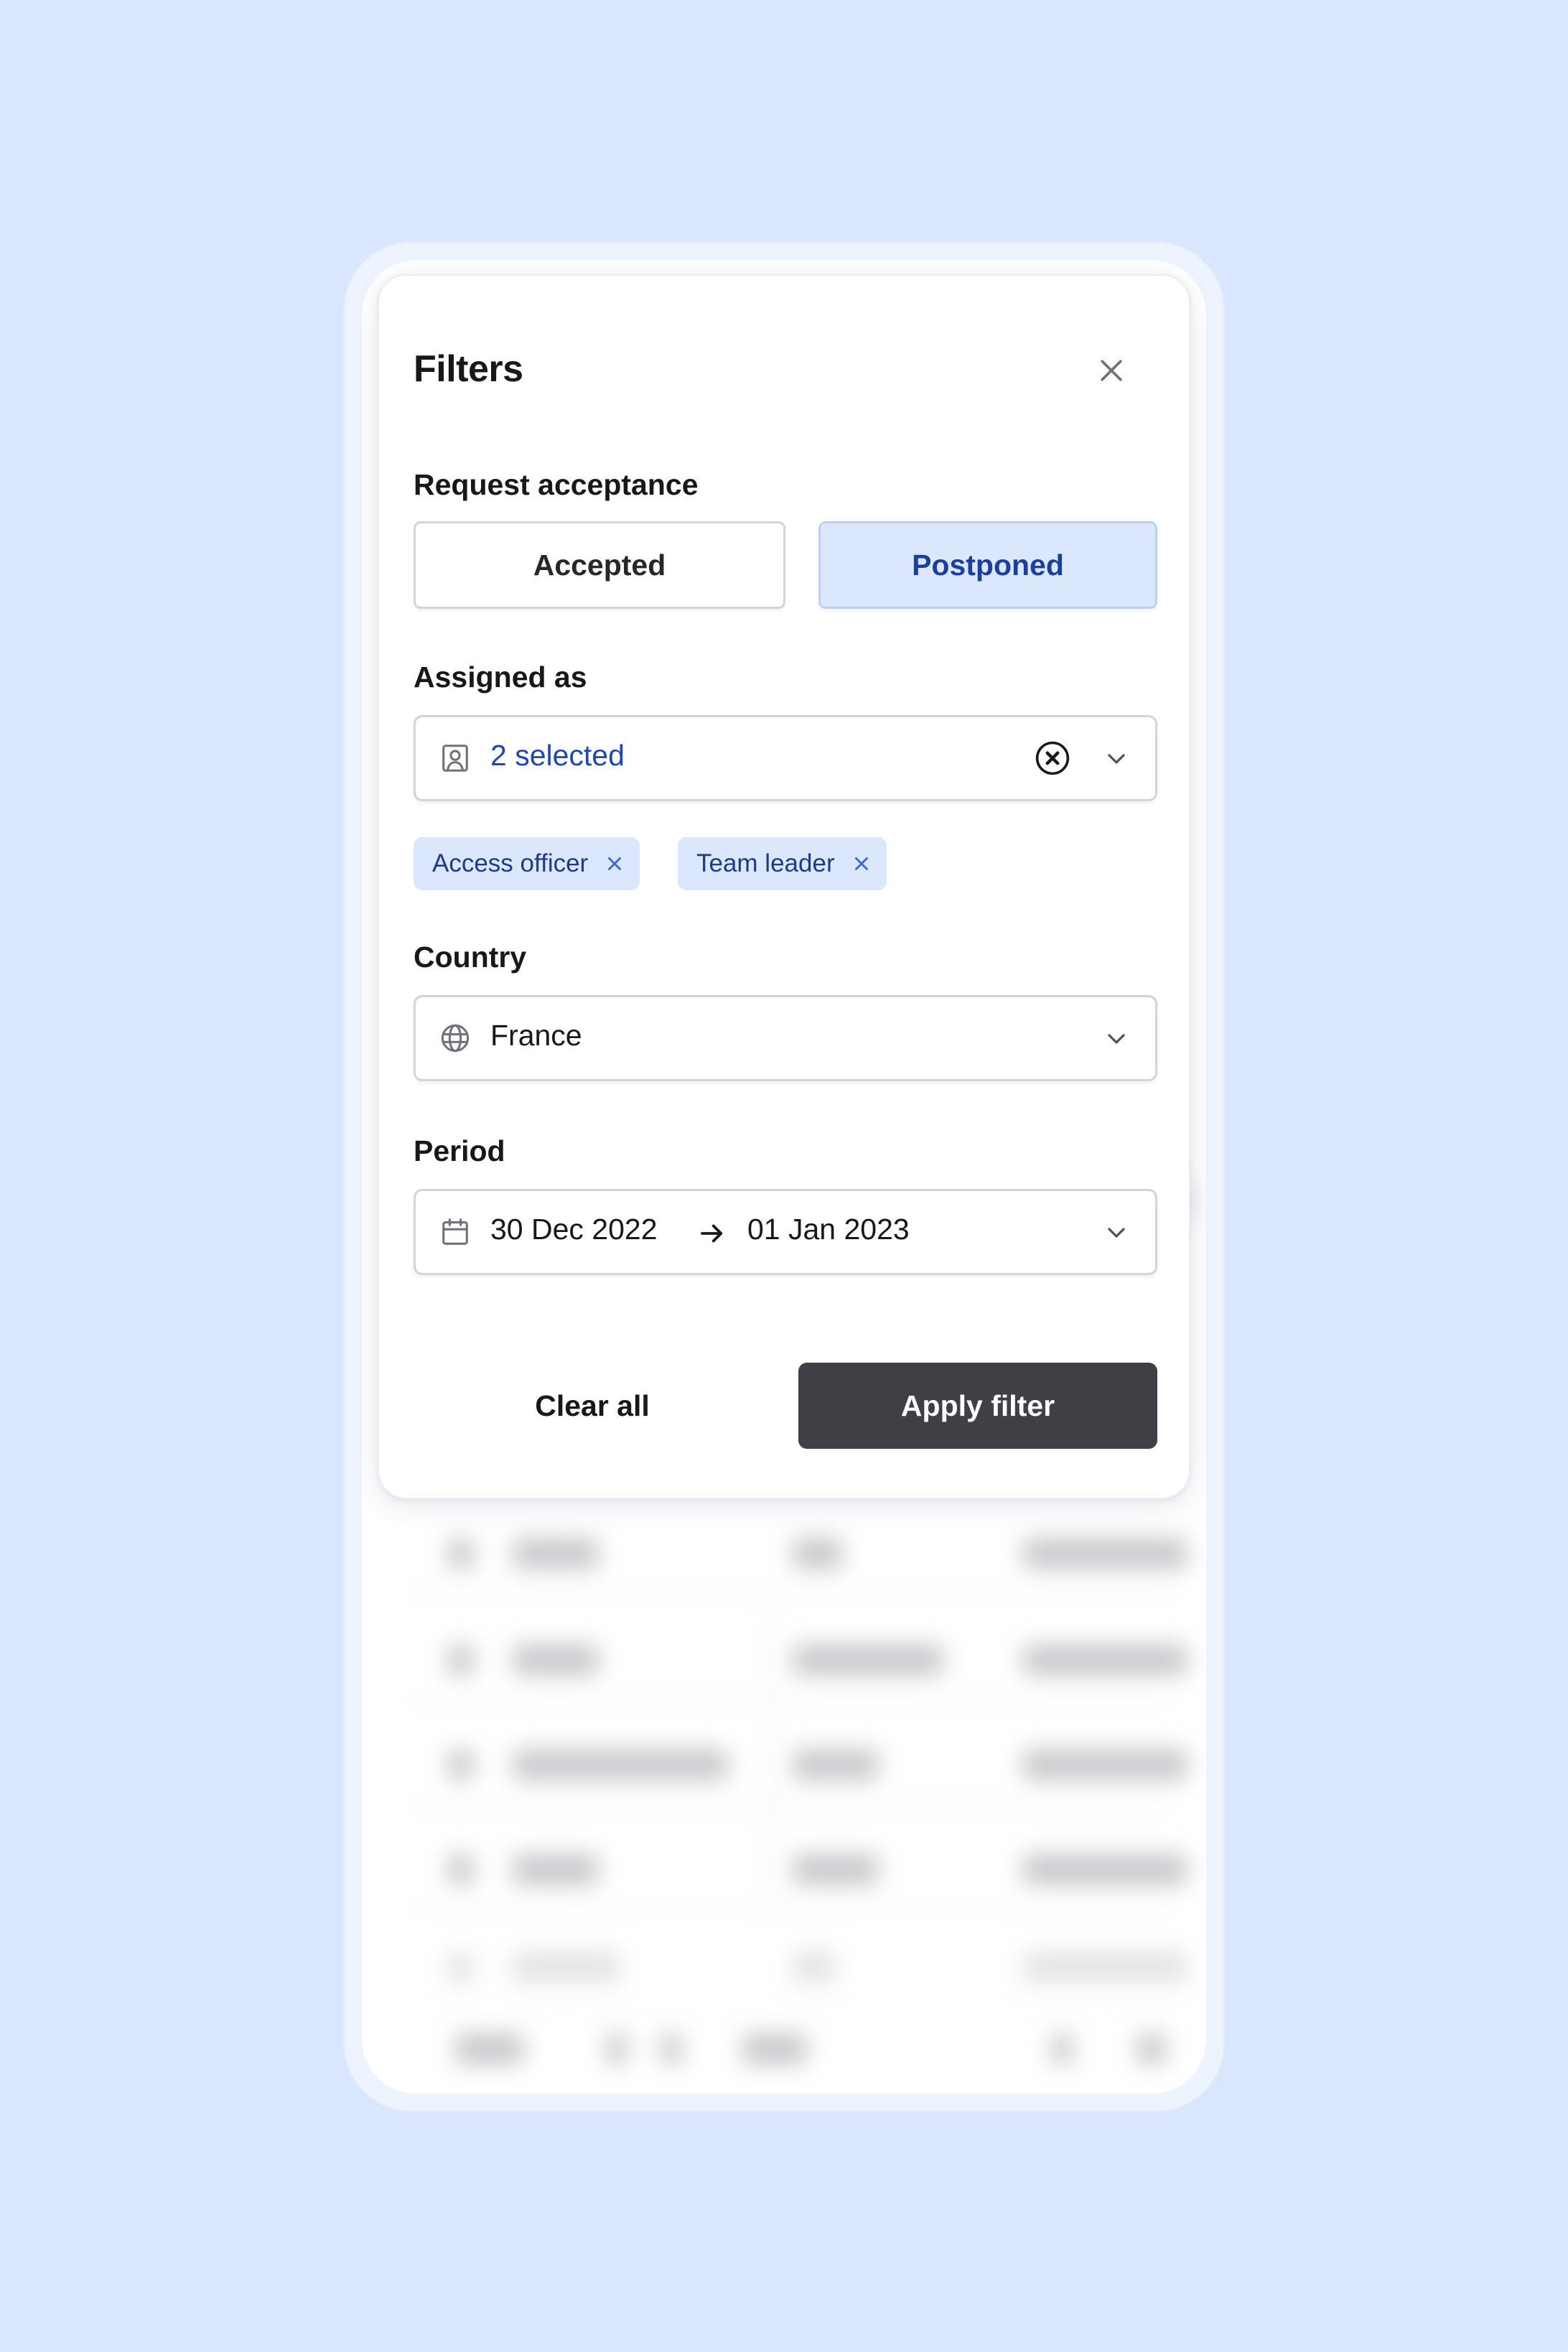 The height and width of the screenshot is (2352, 1568). Describe the element at coordinates (1052, 758) in the screenshot. I see `clear-circle-icon` at that location.